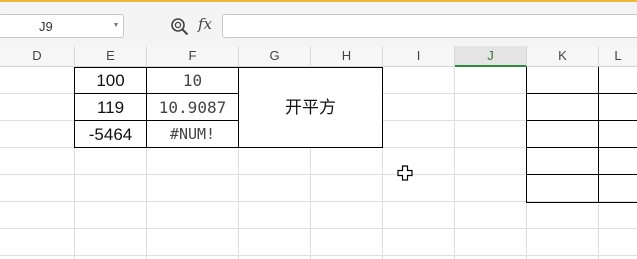 The image size is (637, 259). What do you see at coordinates (193, 56) in the screenshot?
I see `column-header-f: F` at bounding box center [193, 56].